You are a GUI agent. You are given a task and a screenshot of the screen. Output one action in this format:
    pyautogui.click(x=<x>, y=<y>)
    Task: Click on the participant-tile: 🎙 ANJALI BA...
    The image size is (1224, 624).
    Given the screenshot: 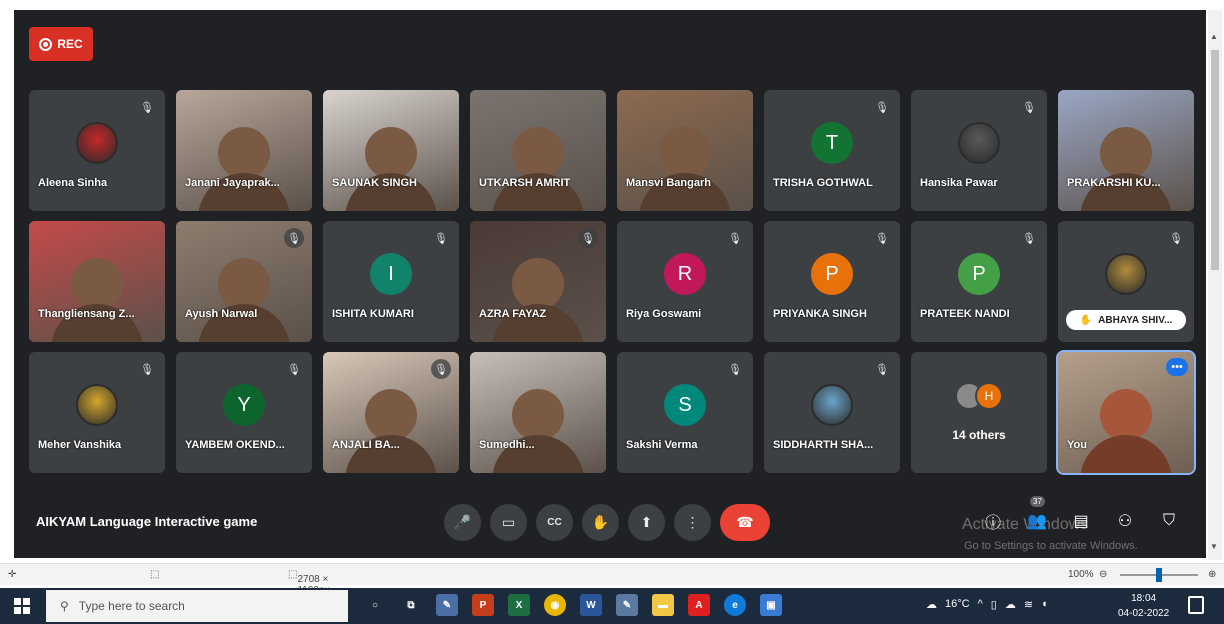 What is the action you would take?
    pyautogui.click(x=391, y=412)
    